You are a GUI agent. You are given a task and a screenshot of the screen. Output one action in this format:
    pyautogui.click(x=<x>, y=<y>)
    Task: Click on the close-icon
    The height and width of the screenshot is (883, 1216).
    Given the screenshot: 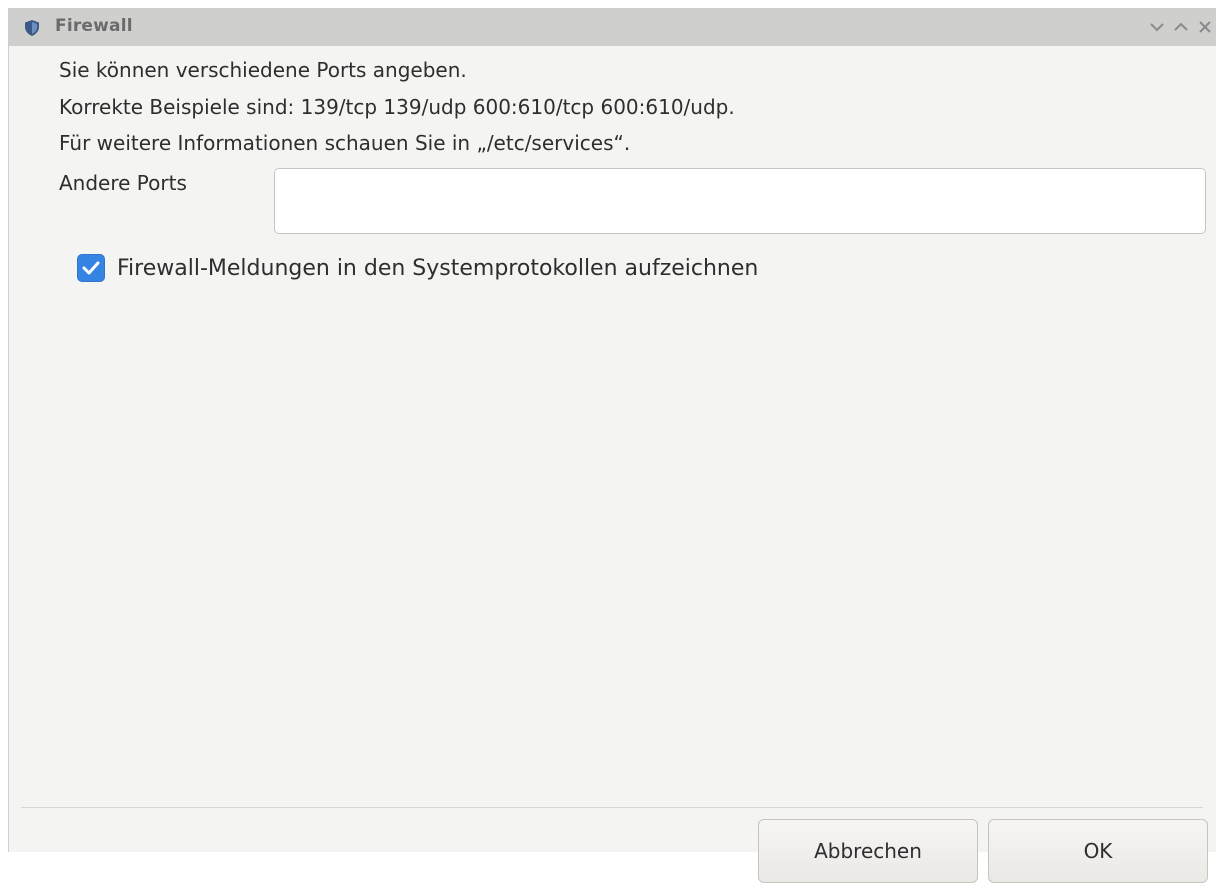 What is the action you would take?
    pyautogui.click(x=1205, y=27)
    